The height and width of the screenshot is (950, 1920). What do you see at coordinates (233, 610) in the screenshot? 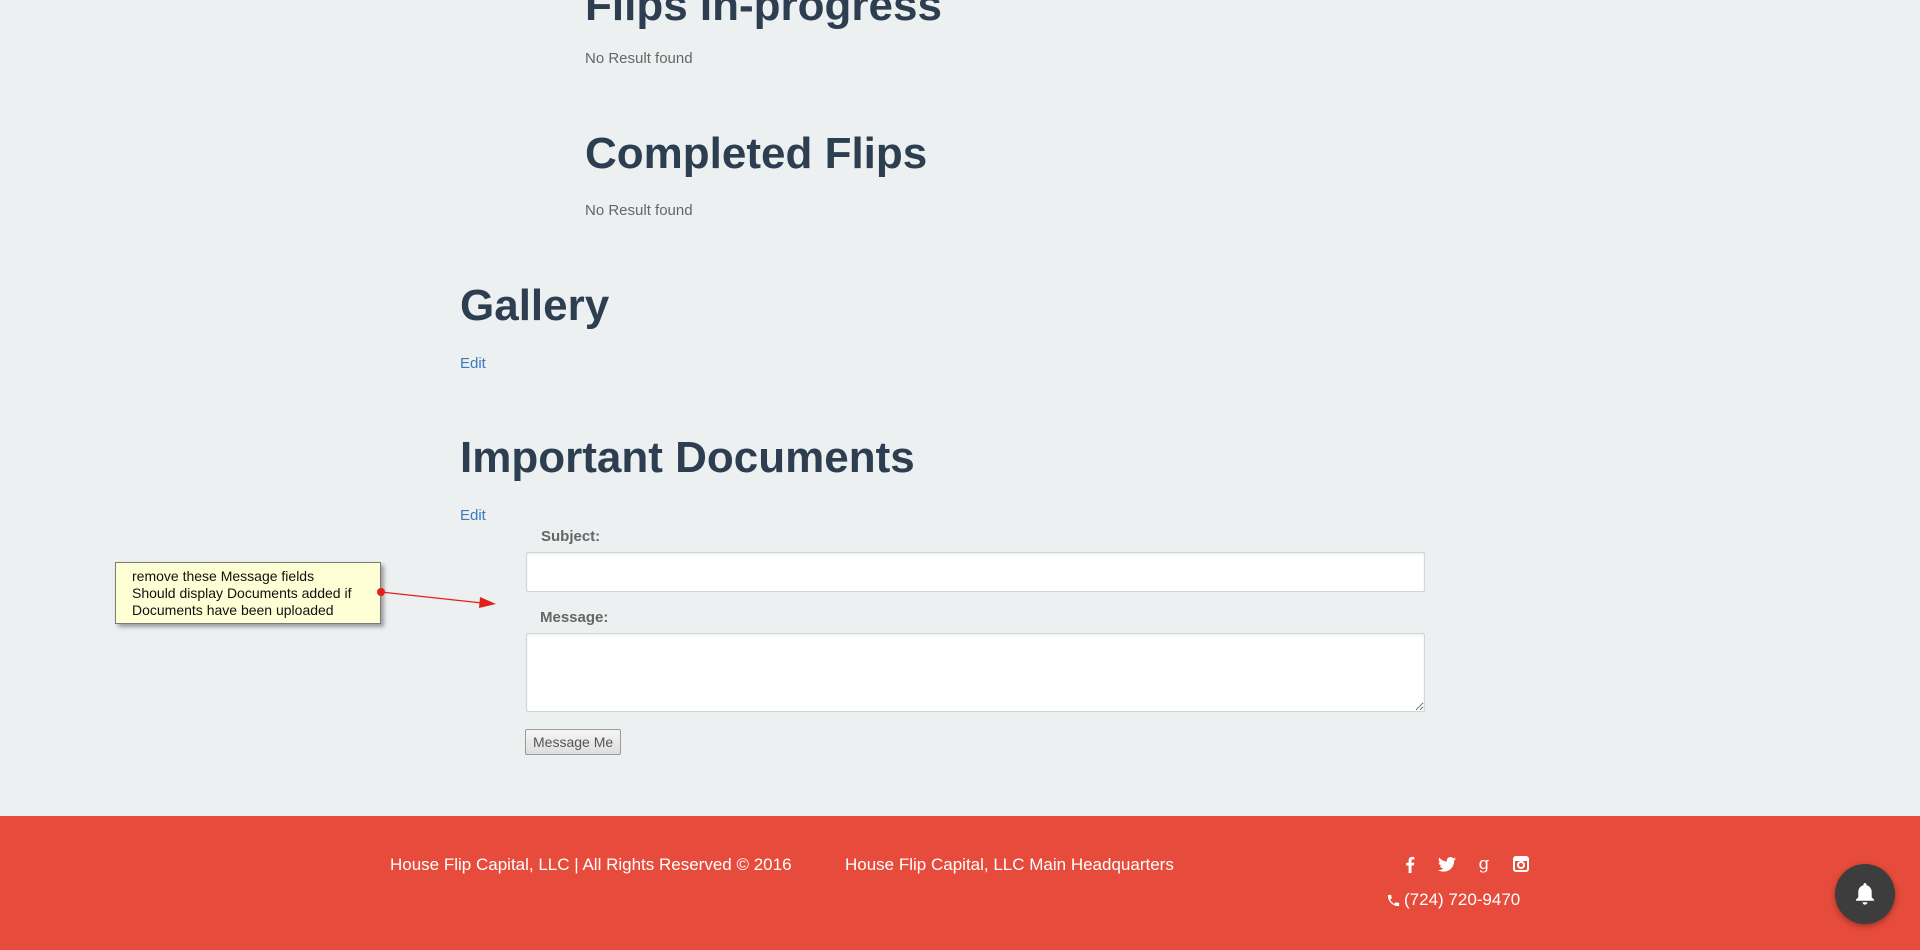
I see `annotation-line: Documents have been uploaded` at bounding box center [233, 610].